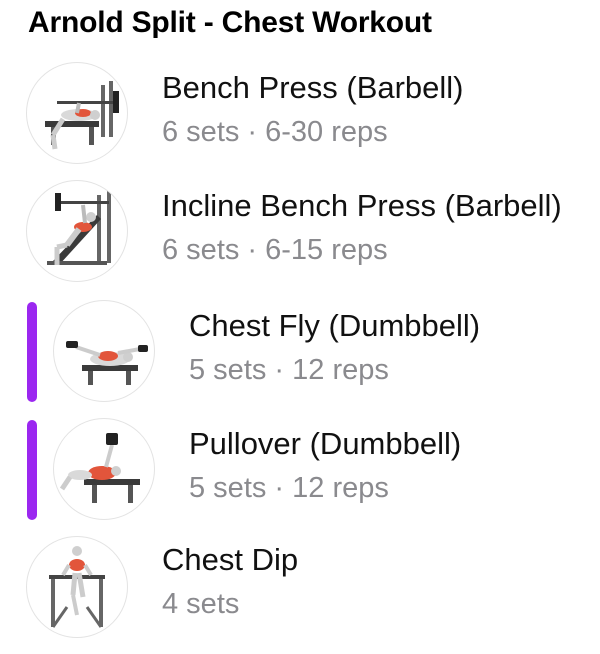 This screenshot has height=654, width=600. Describe the element at coordinates (362, 205) in the screenshot. I see `exercise-name: Incline Bench Press (Barbell)` at that location.